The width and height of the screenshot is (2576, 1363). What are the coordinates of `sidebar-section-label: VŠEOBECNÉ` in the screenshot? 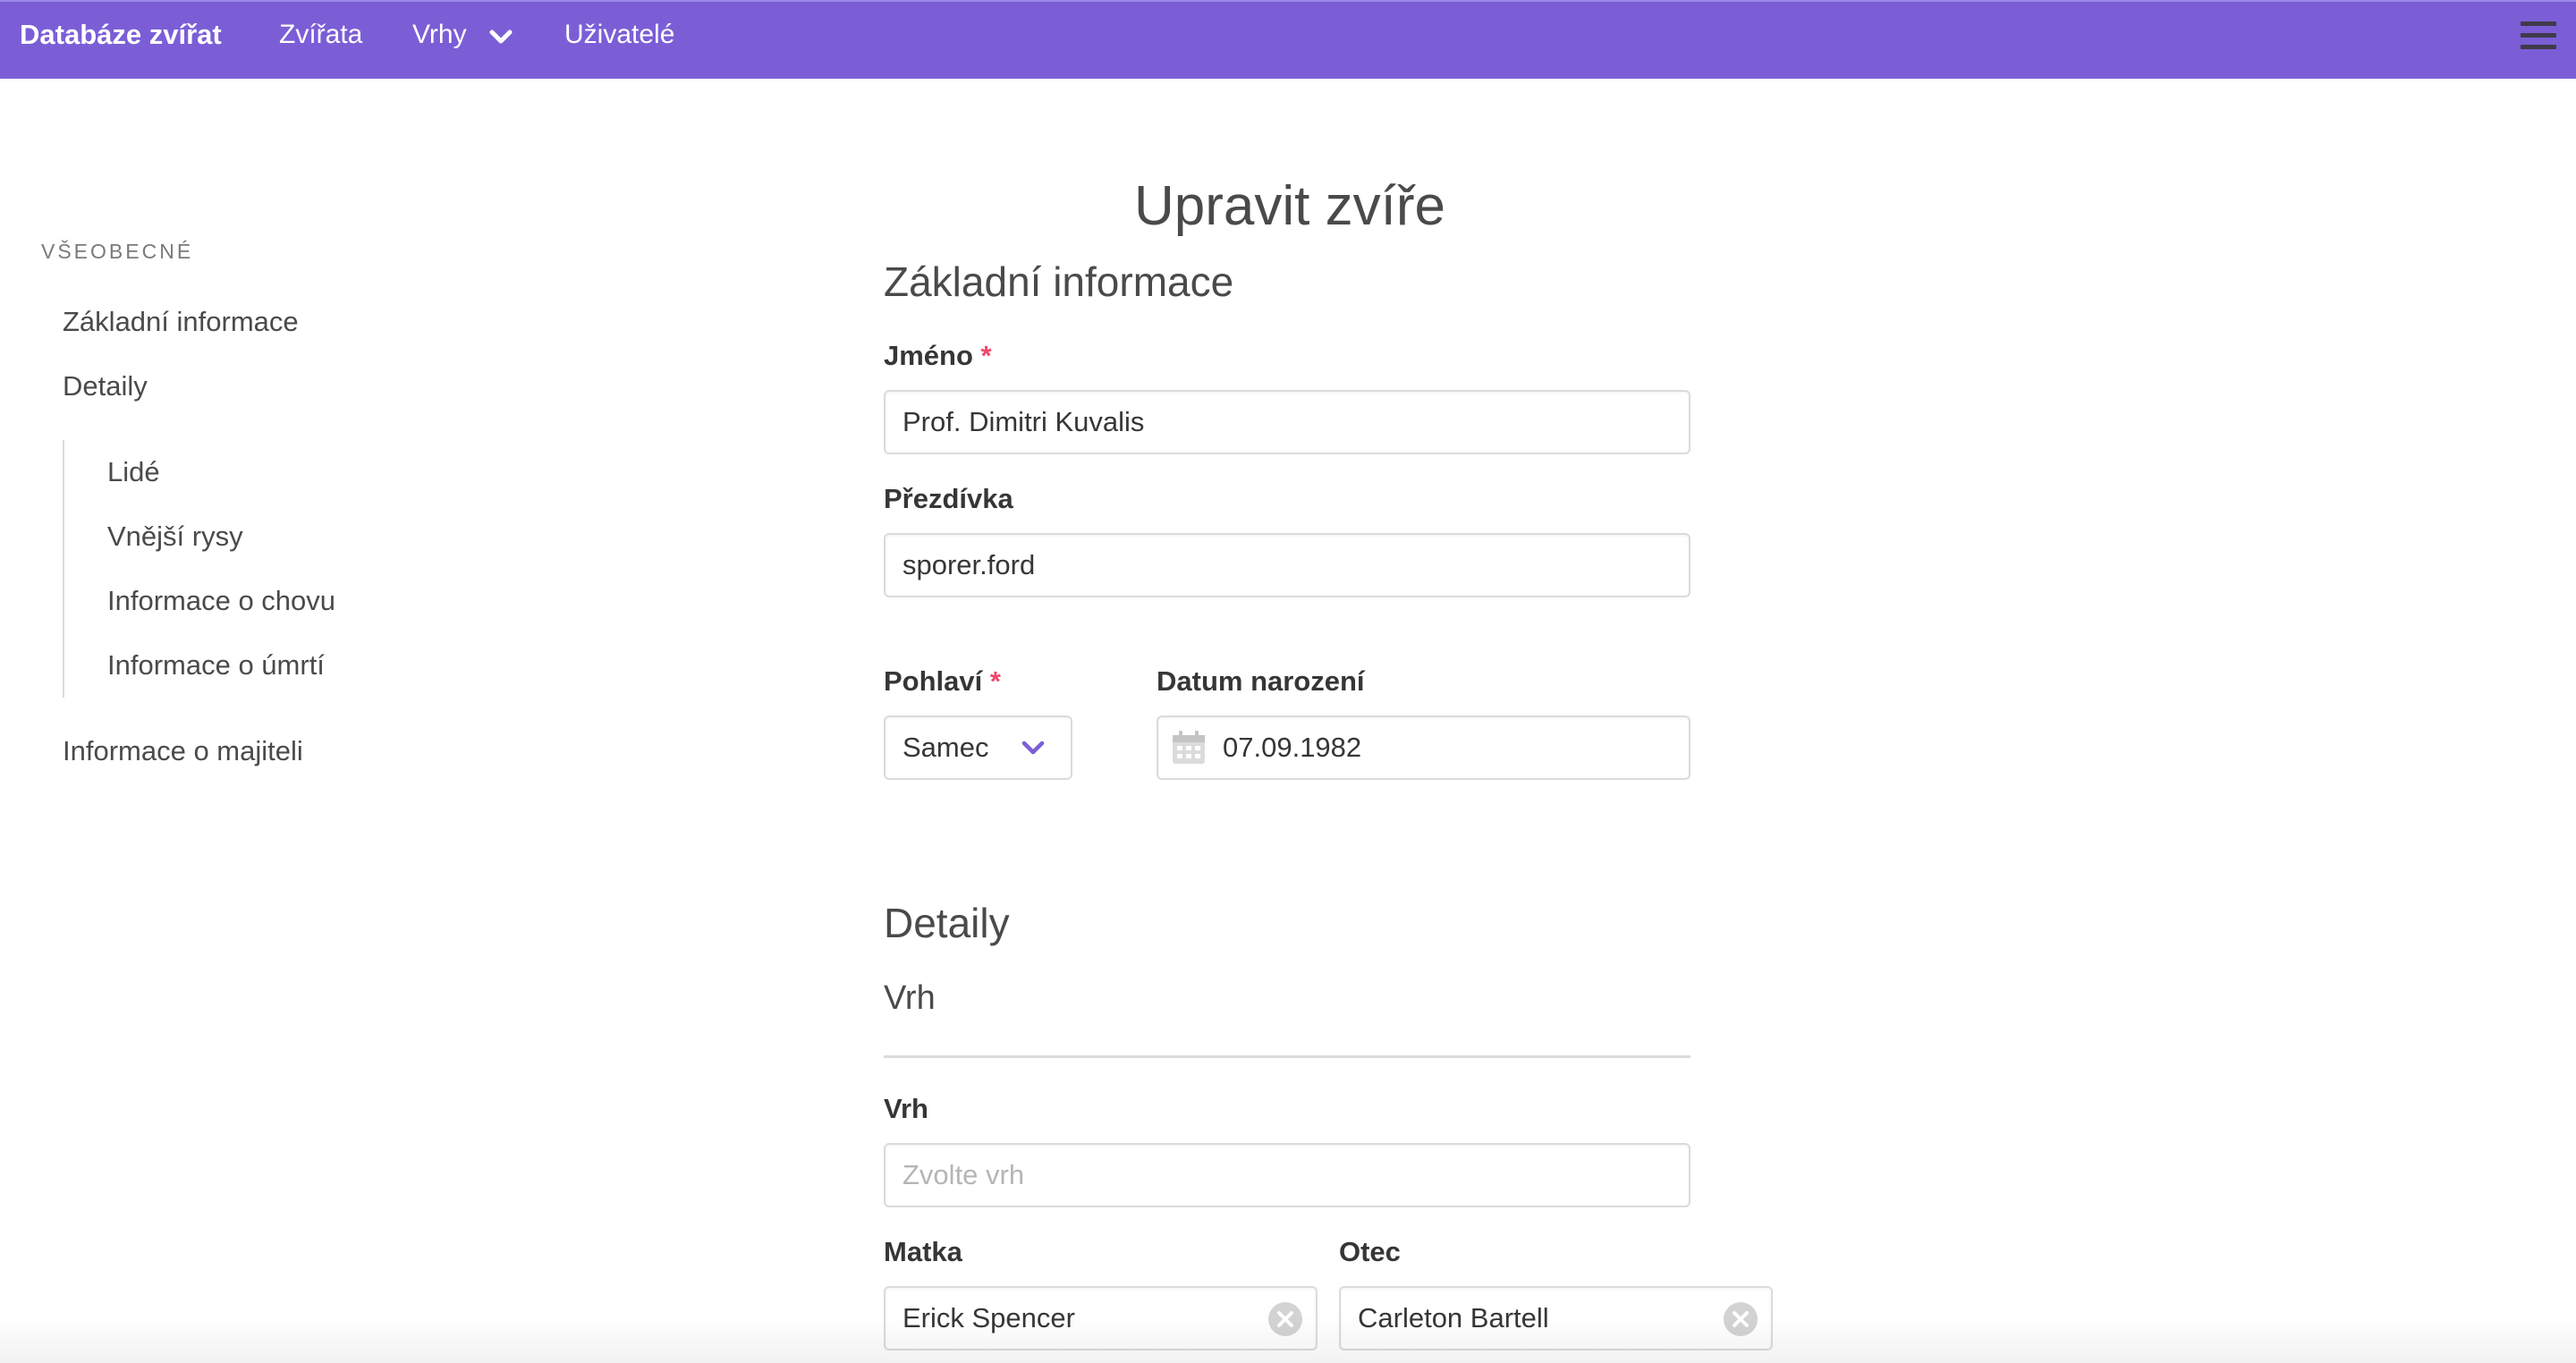 It's located at (117, 252).